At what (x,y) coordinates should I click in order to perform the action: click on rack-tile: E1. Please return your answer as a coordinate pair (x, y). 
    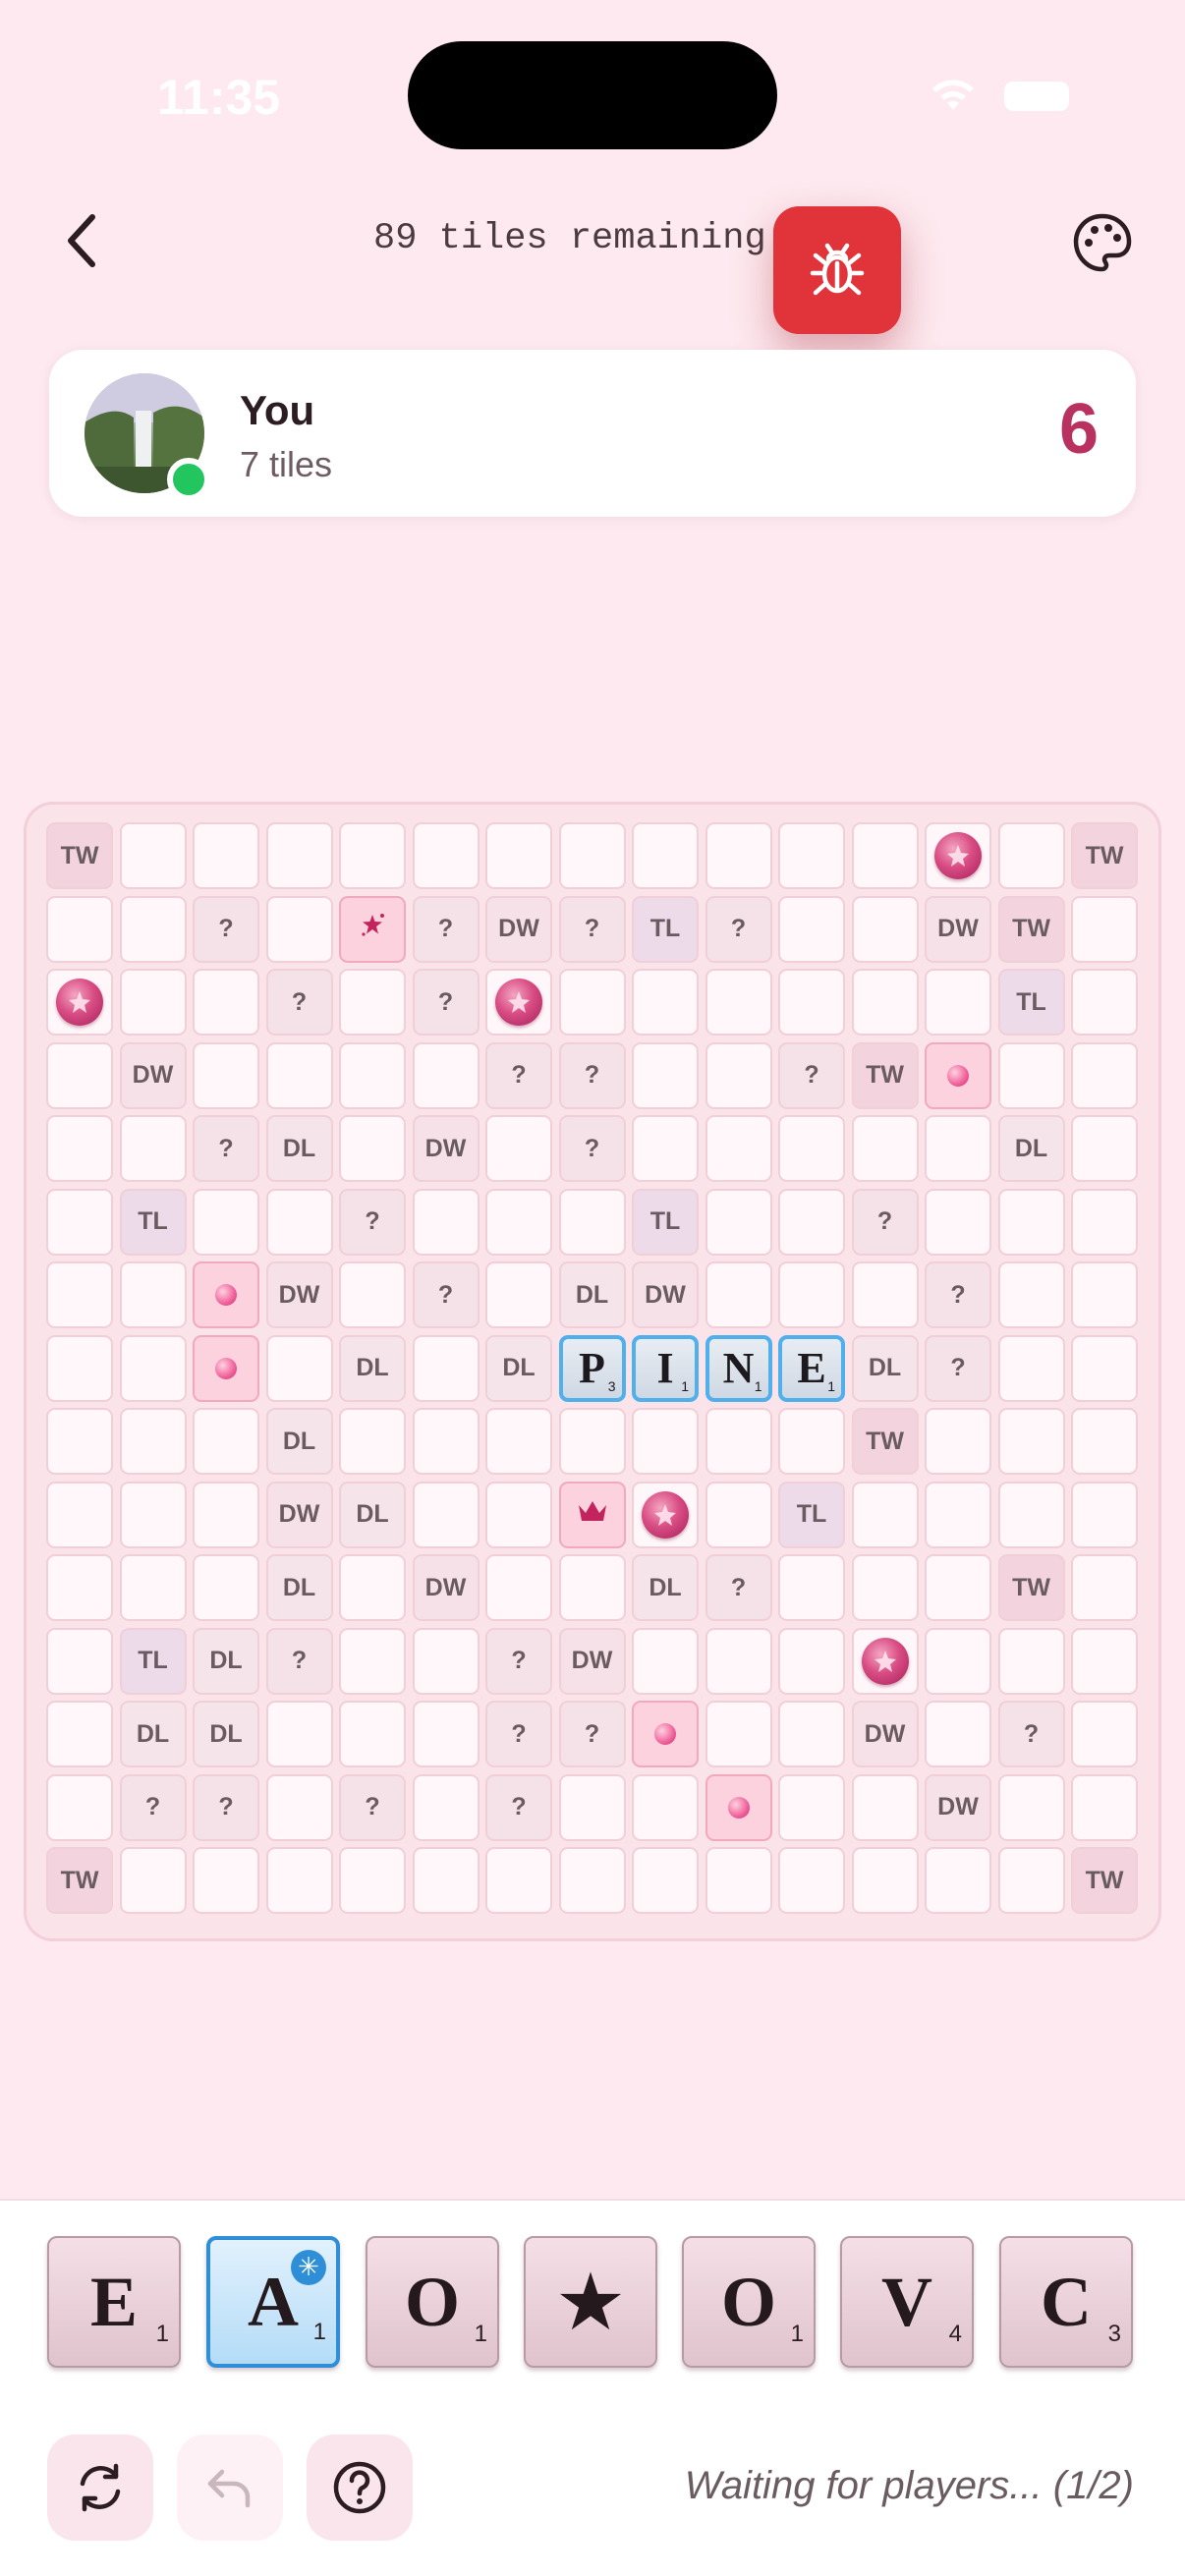
    Looking at the image, I should click on (114, 2302).